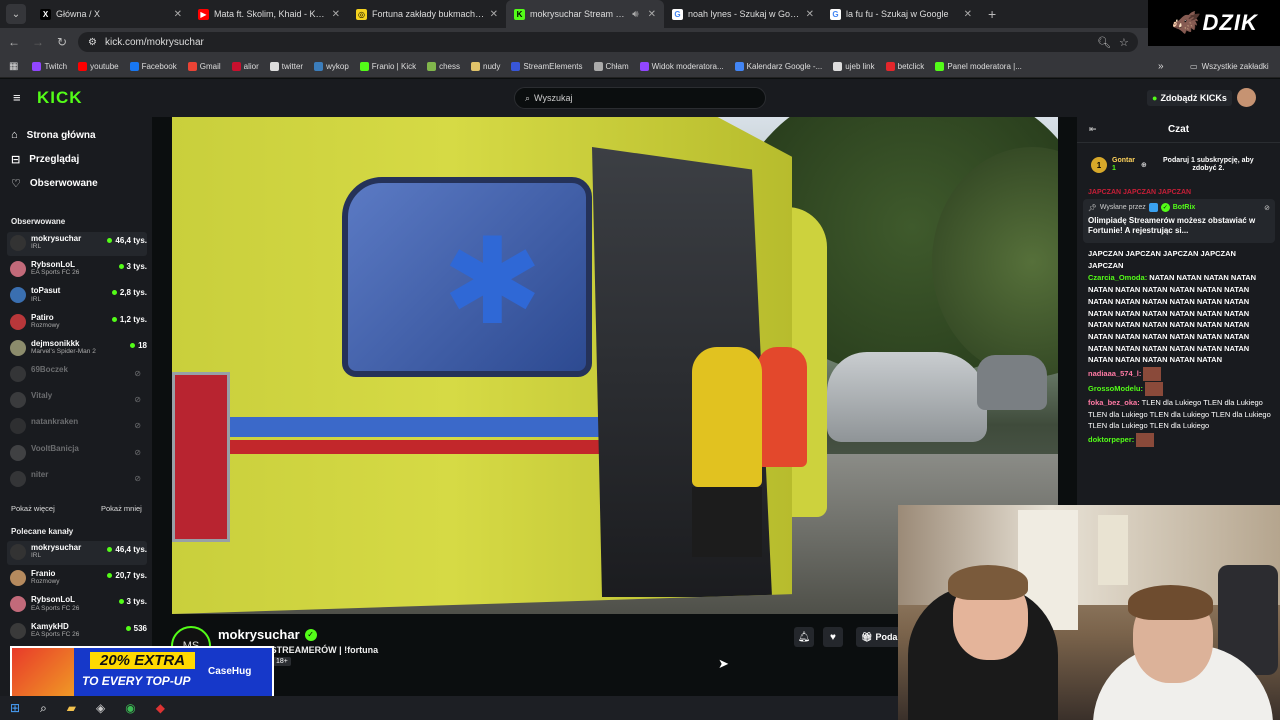 The width and height of the screenshot is (1280, 720). What do you see at coordinates (49, 66) in the screenshot?
I see `bookmark-item: Twitch` at bounding box center [49, 66].